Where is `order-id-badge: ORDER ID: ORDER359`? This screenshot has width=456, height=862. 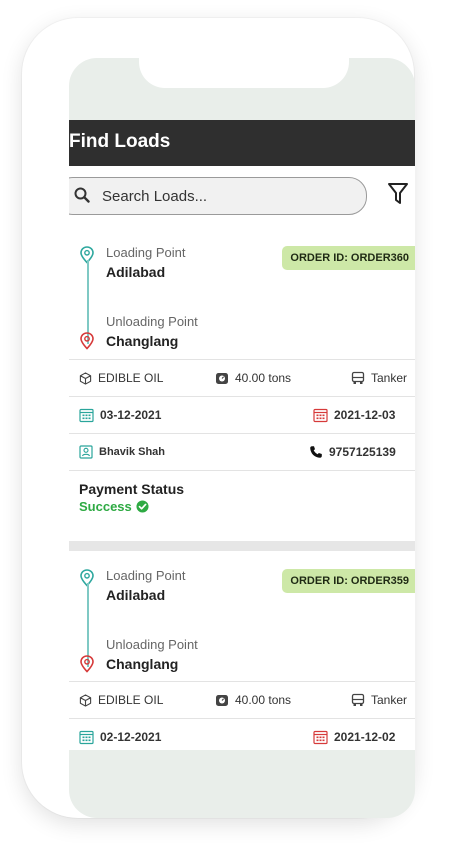 order-id-badge: ORDER ID: ORDER359 is located at coordinates (348, 581).